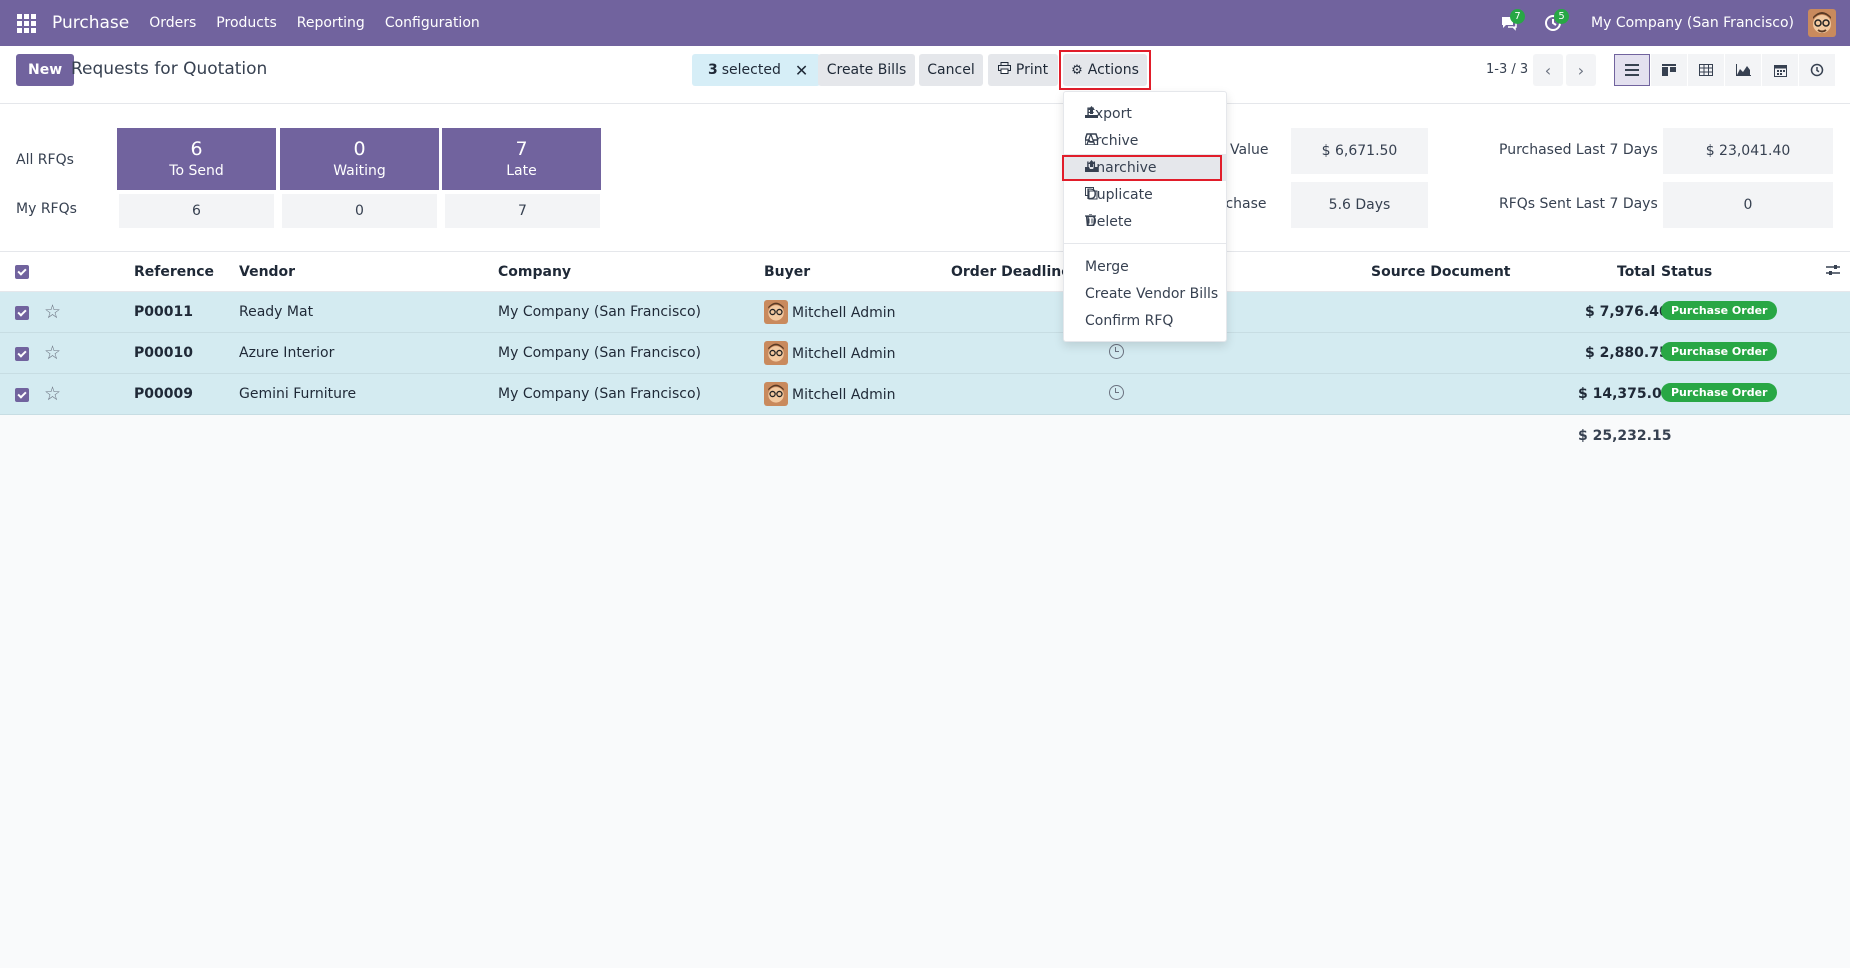  I want to click on pager-next-icon: ›, so click(1581, 70).